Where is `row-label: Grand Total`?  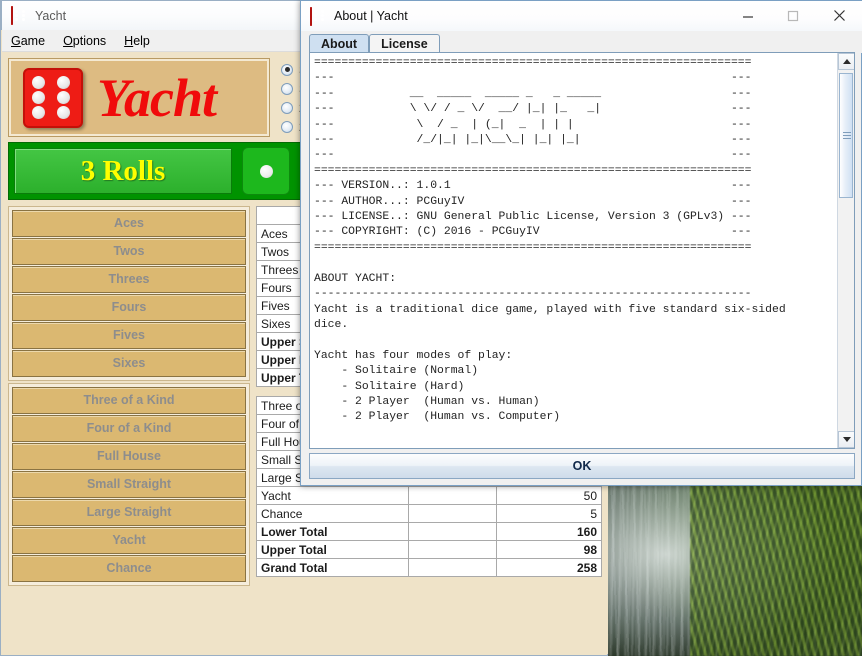
row-label: Grand Total is located at coordinates (332, 567).